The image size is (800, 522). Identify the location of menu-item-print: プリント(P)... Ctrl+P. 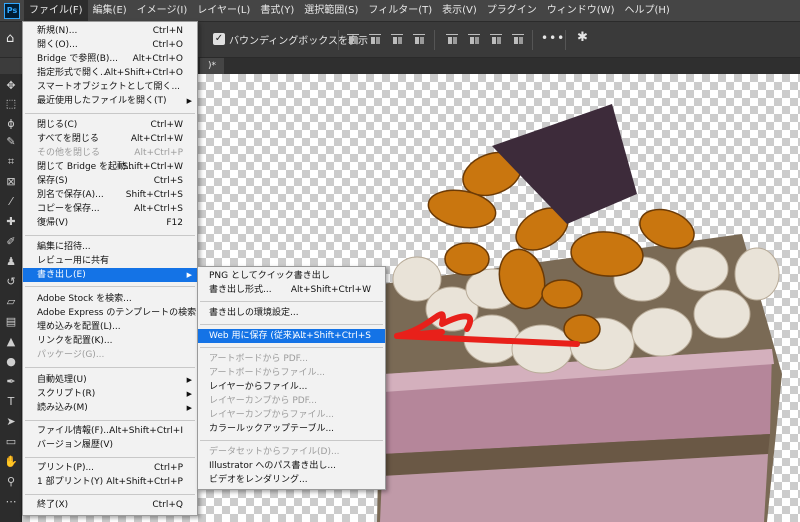
(110, 468).